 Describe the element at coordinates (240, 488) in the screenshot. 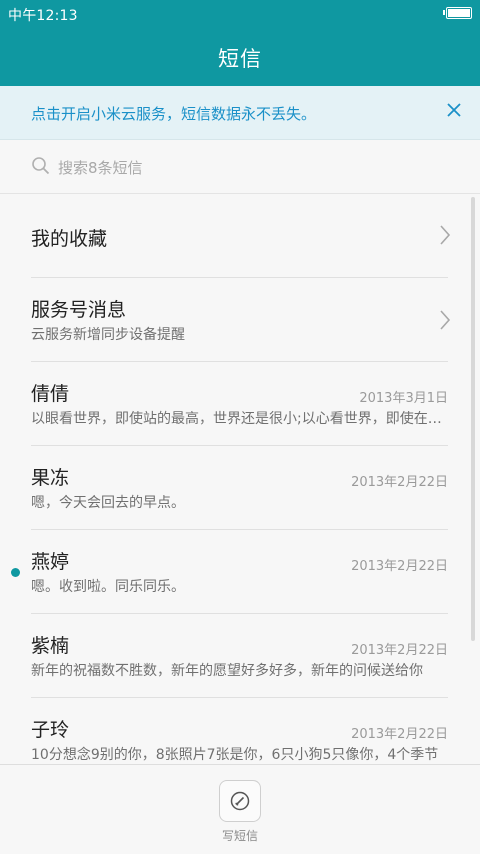

I see `conversation-item: 果冻 2013年2月22日 嗯，今天会回去的早点。` at that location.